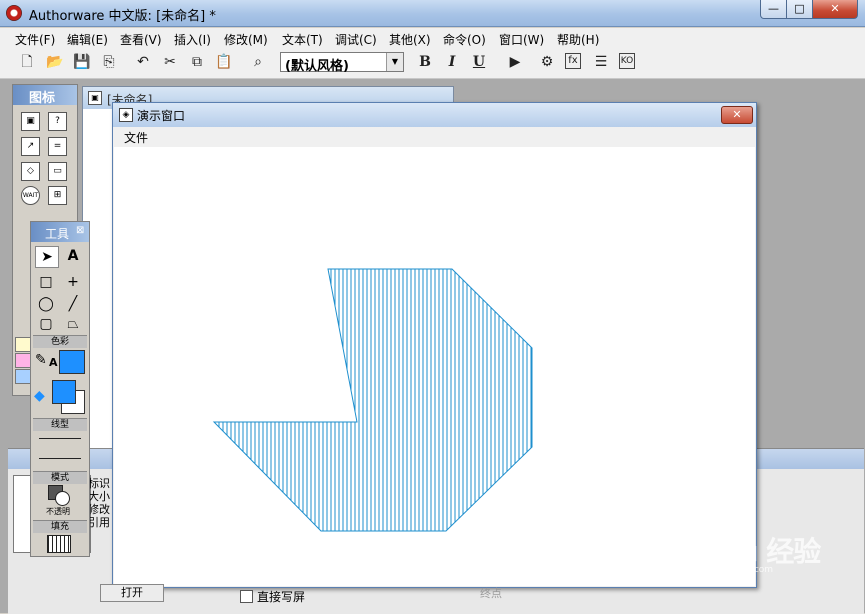 The image size is (865, 614). What do you see at coordinates (57, 146) in the screenshot?
I see `calculation-icon: =` at bounding box center [57, 146].